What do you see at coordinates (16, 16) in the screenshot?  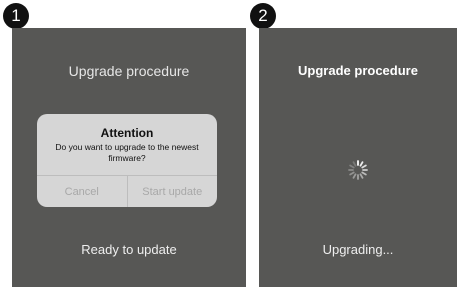 I see `step-1-badge: 1` at bounding box center [16, 16].